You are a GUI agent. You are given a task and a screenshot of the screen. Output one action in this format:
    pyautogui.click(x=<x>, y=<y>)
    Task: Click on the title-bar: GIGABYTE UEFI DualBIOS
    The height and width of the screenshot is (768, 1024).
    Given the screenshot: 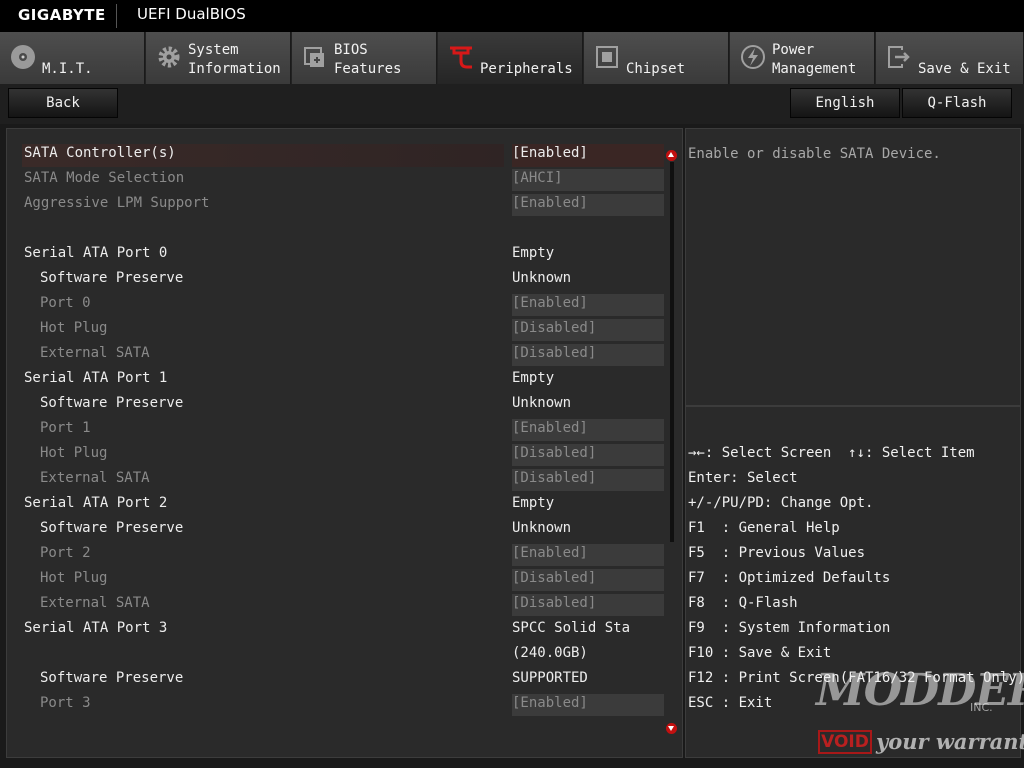 What is the action you would take?
    pyautogui.click(x=512, y=16)
    